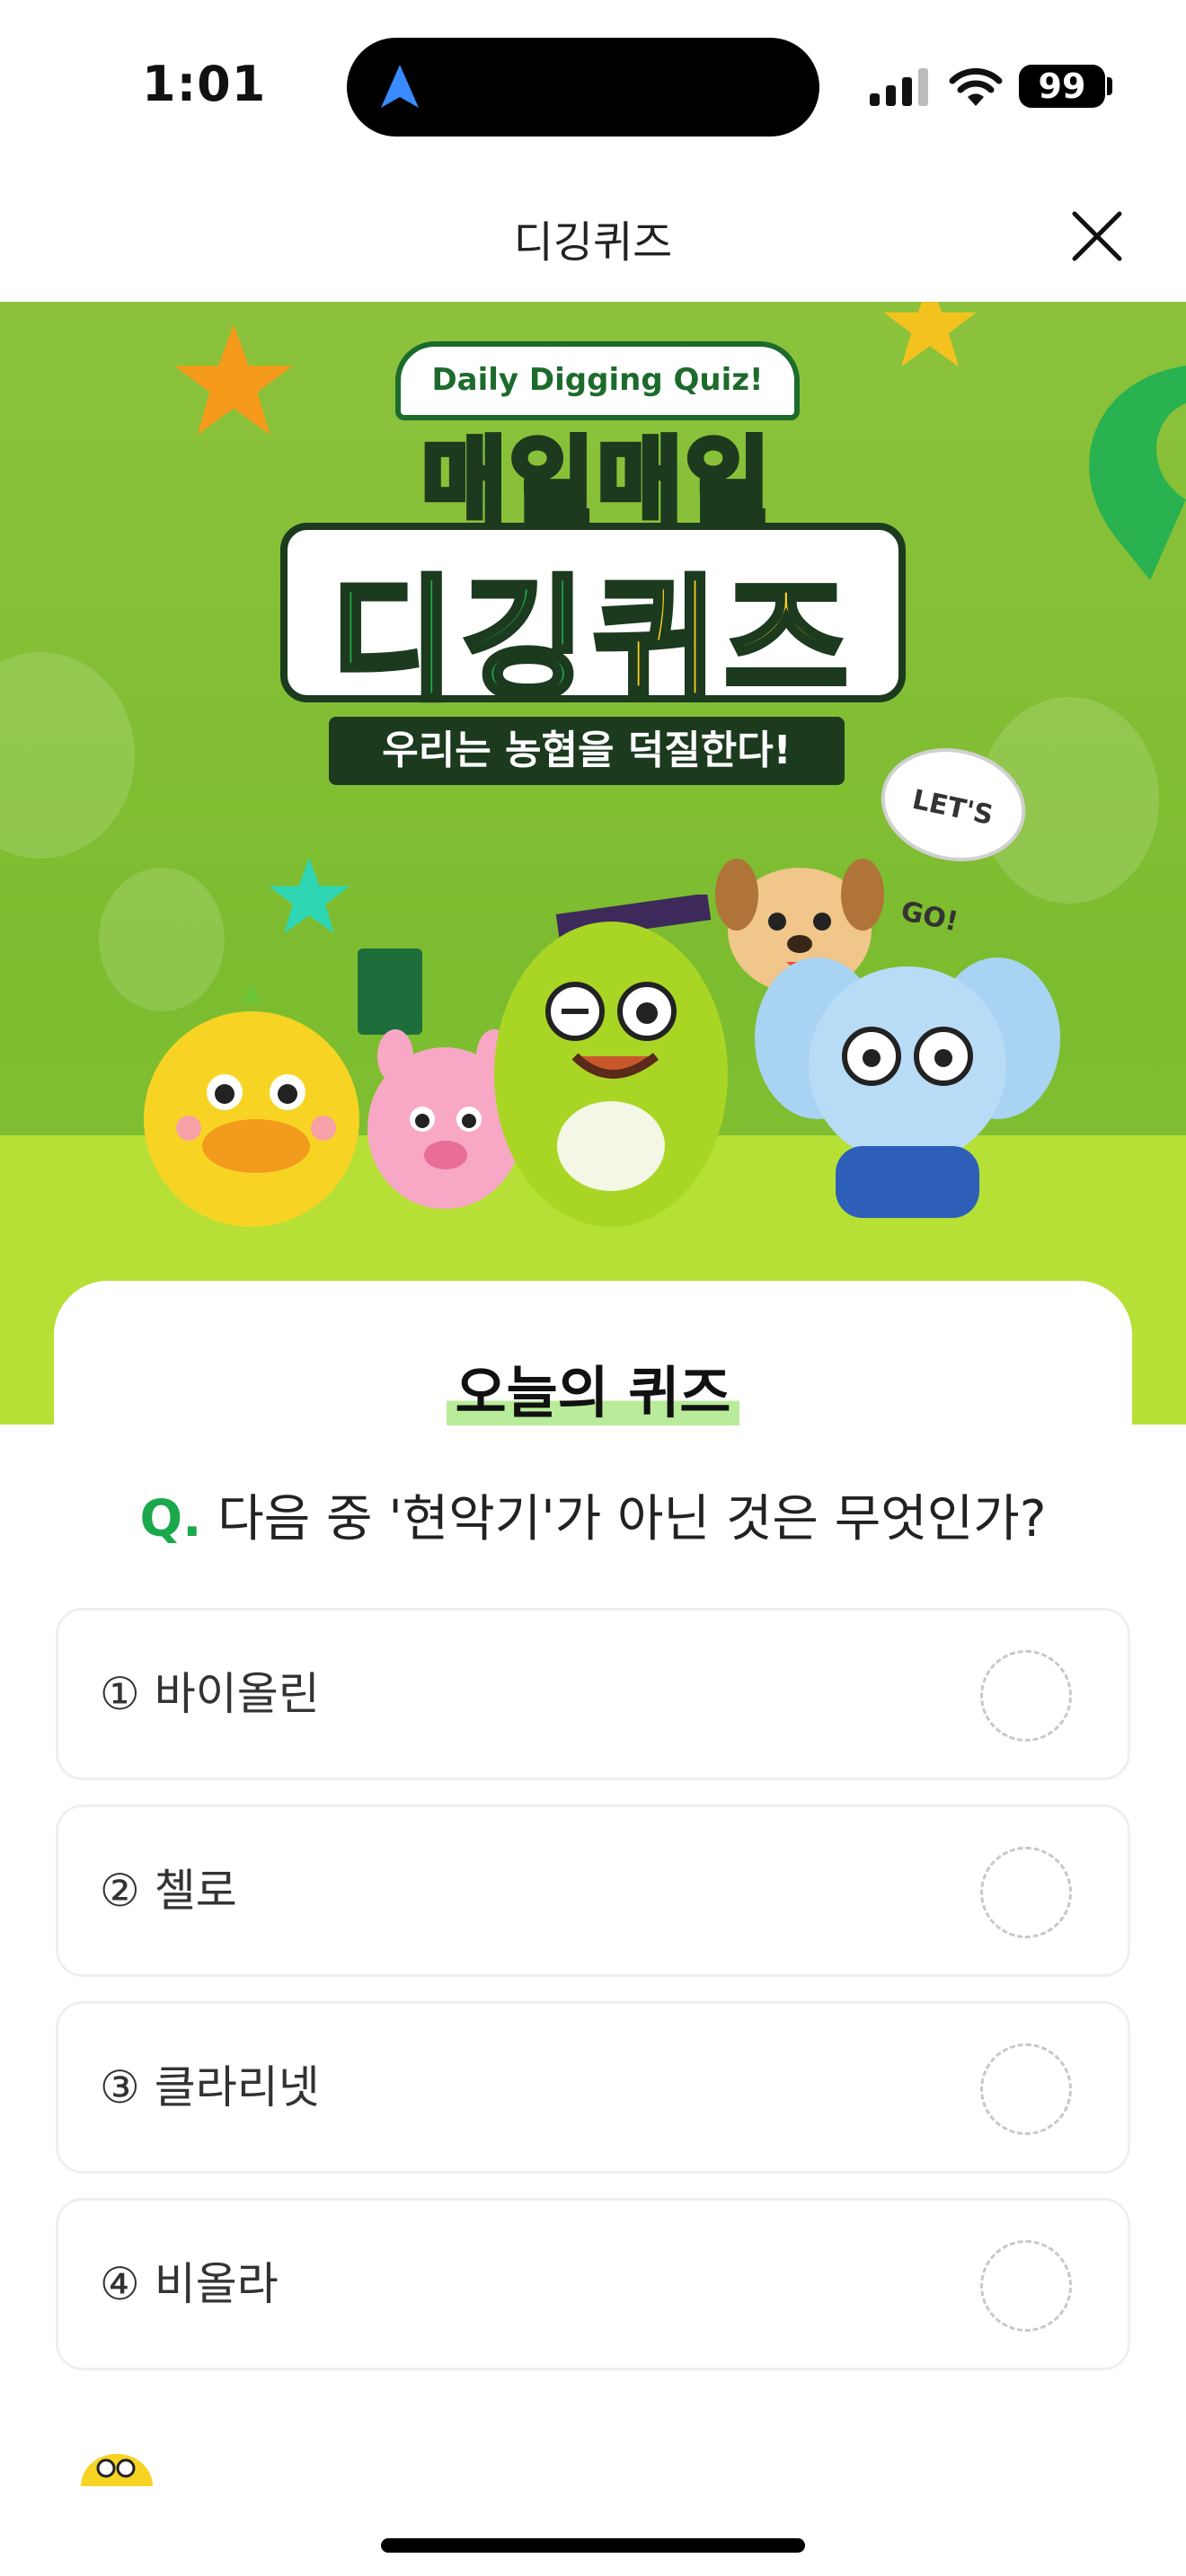  What do you see at coordinates (234, 380) in the screenshot?
I see `orange-star-icon` at bounding box center [234, 380].